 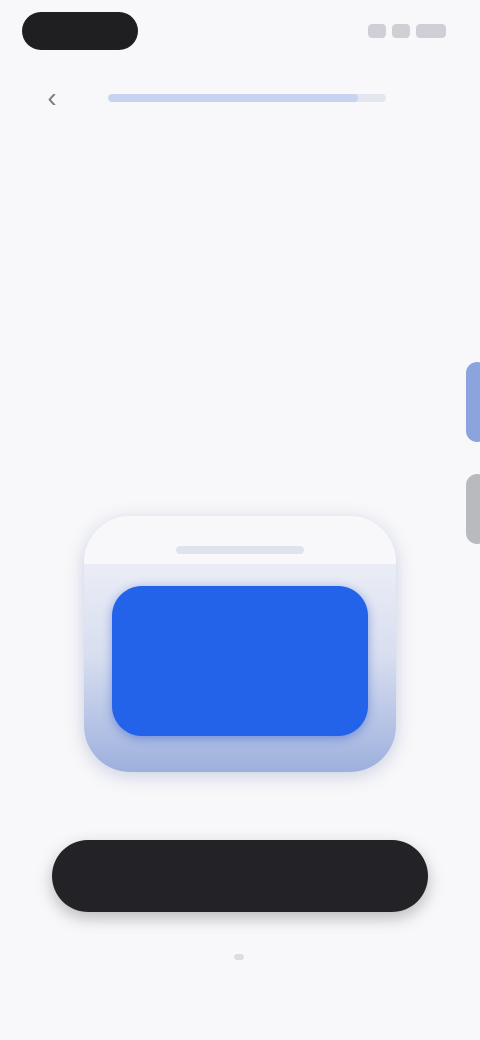 I want to click on continue-button, so click(x=240, y=876).